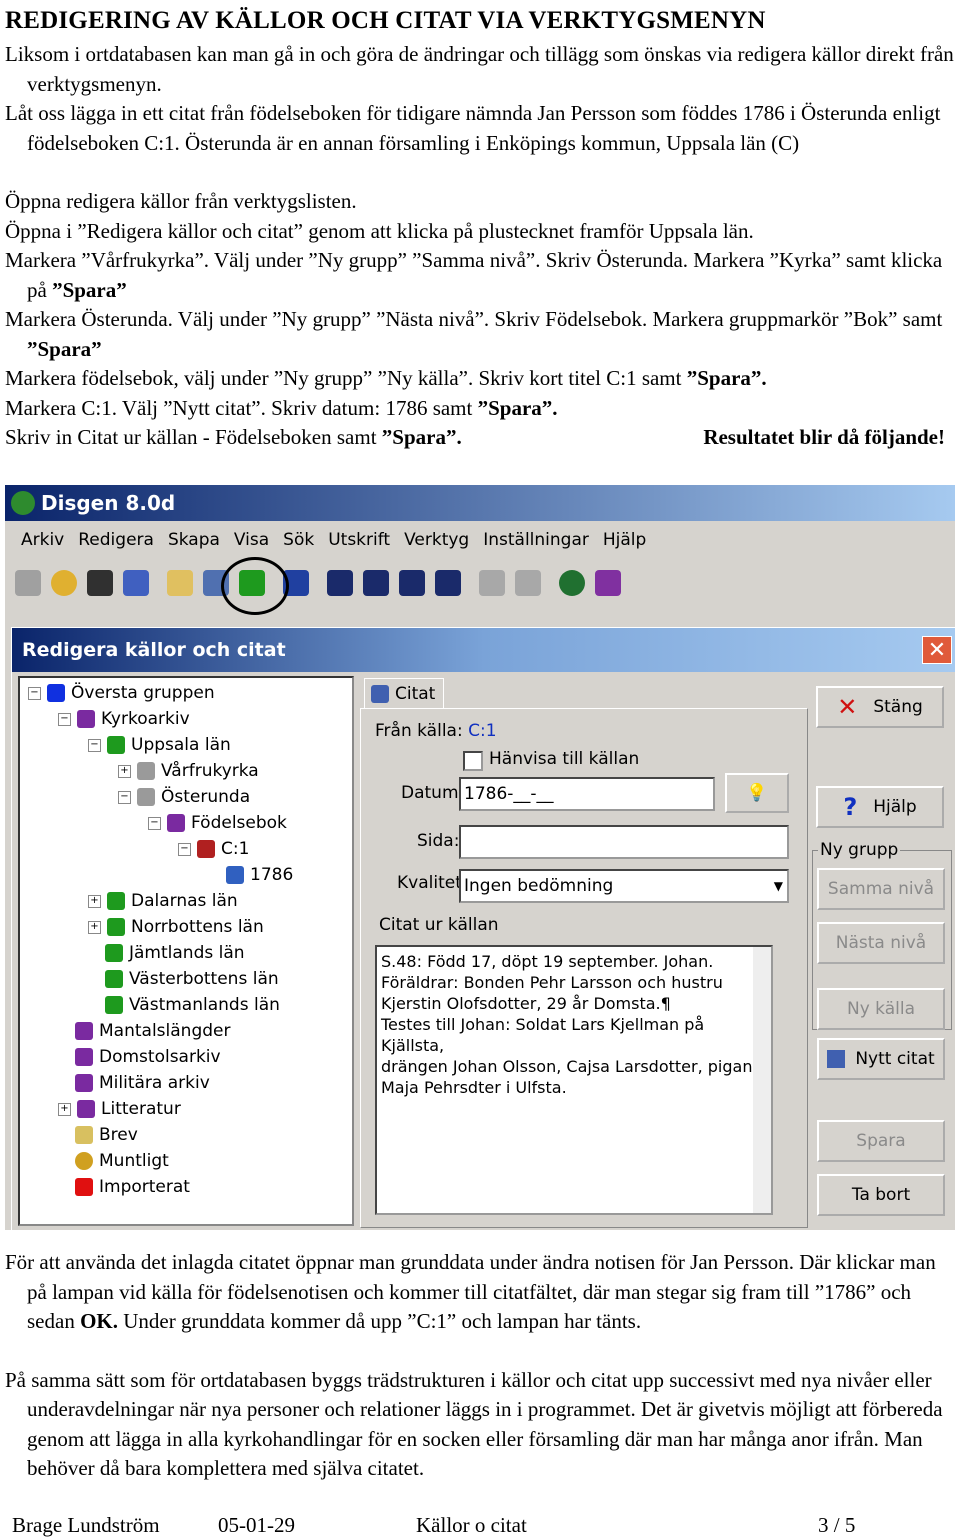 The image size is (960, 1540). What do you see at coordinates (881, 943) in the screenshot?
I see `next-level-button: Nästa nivå` at bounding box center [881, 943].